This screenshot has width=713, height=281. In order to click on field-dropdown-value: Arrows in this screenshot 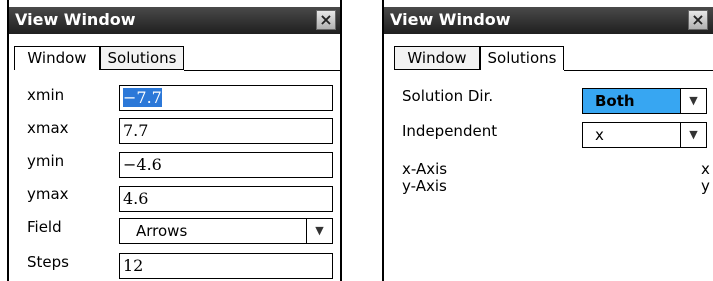, I will do `click(162, 231)`.